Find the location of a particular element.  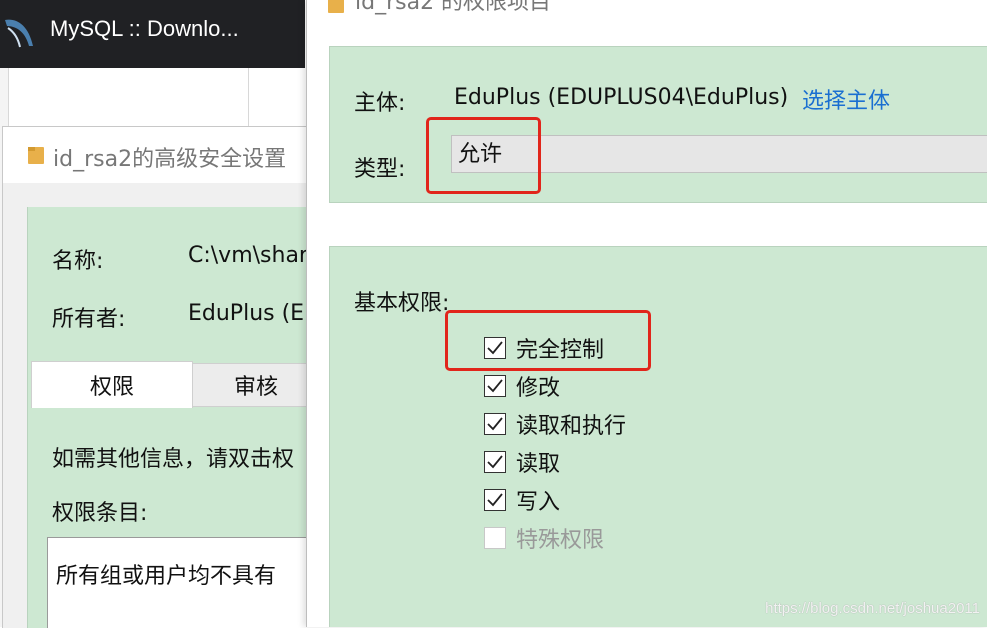

type-label: 类型: is located at coordinates (380, 169).